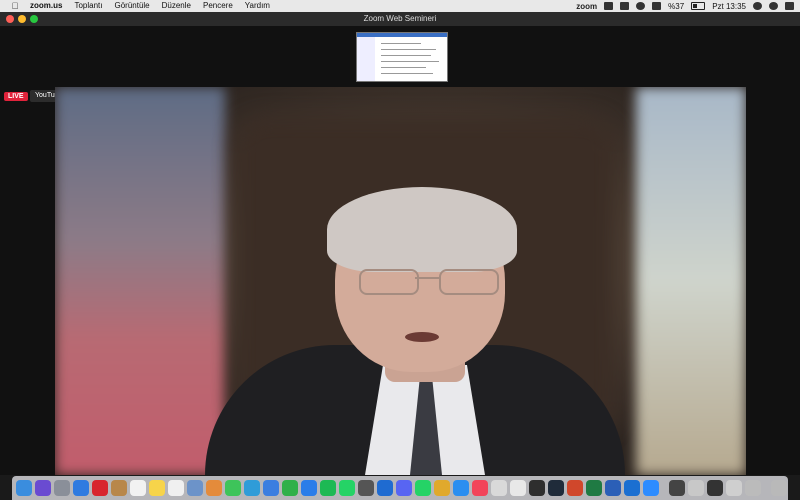 The image size is (800, 500). Describe the element at coordinates (233, 488) in the screenshot. I see `dock-messages-icon` at that location.